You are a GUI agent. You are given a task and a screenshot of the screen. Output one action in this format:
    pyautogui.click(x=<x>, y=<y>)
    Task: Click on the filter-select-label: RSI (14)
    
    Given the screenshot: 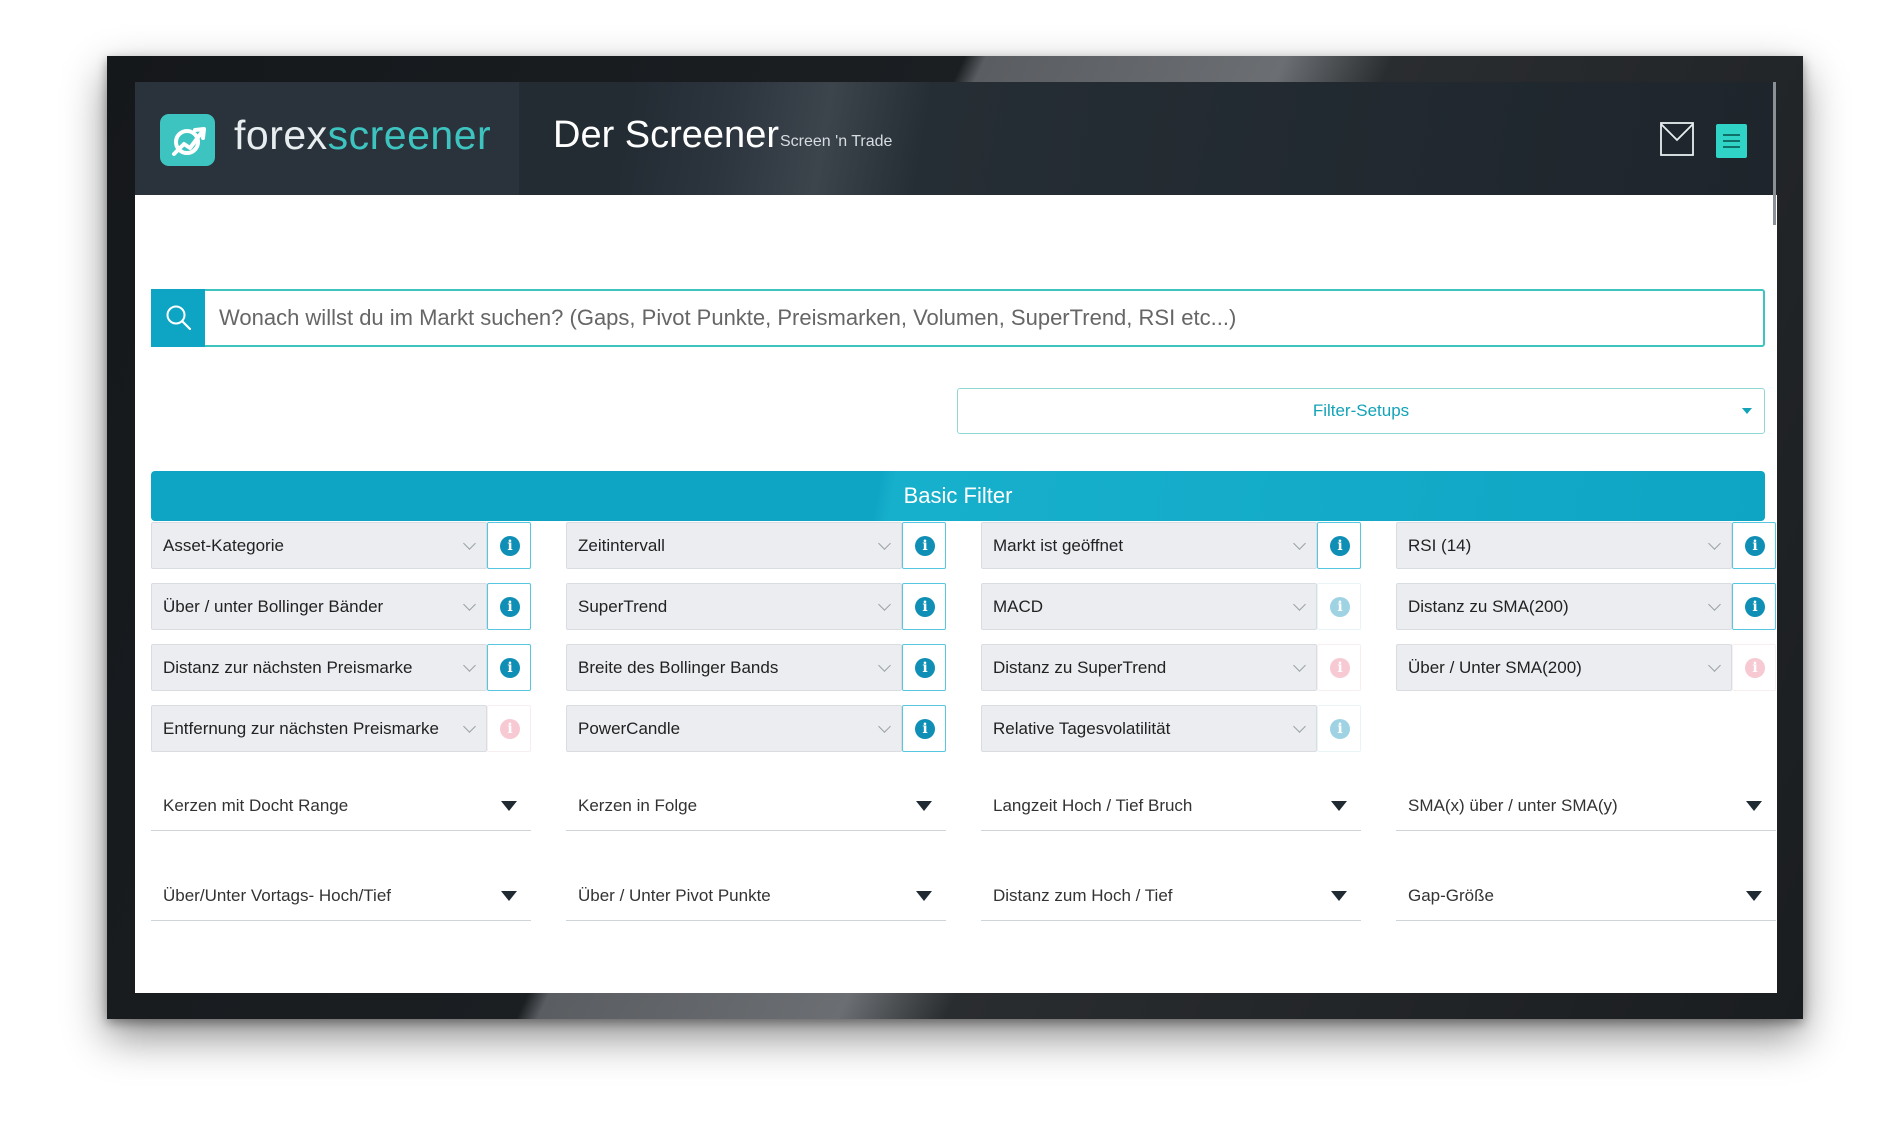 What is the action you would take?
    pyautogui.click(x=1440, y=545)
    